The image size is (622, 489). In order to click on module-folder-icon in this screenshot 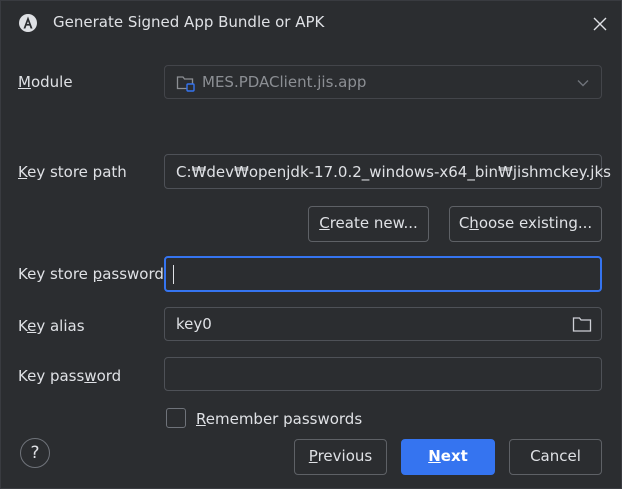, I will do `click(185, 84)`.